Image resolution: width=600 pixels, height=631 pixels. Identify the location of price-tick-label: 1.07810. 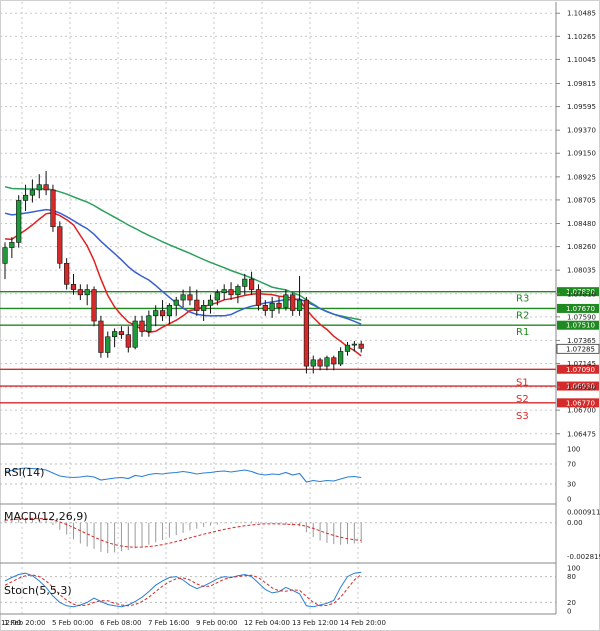
(581, 294).